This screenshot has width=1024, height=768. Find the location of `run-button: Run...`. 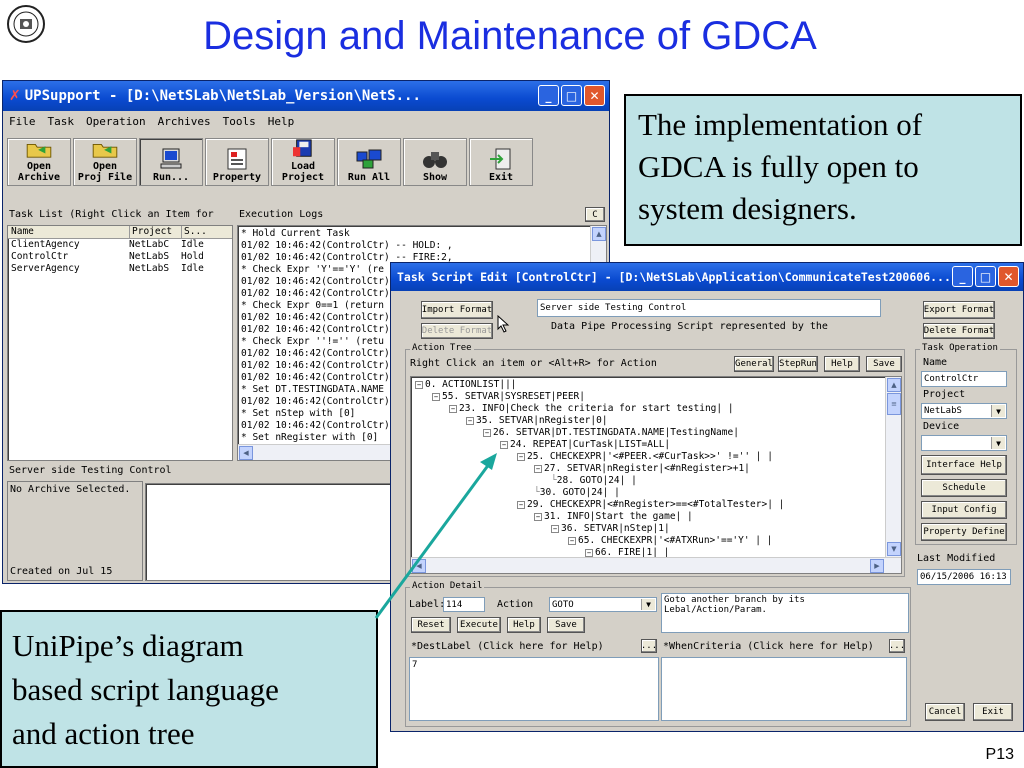

run-button: Run... is located at coordinates (171, 162).